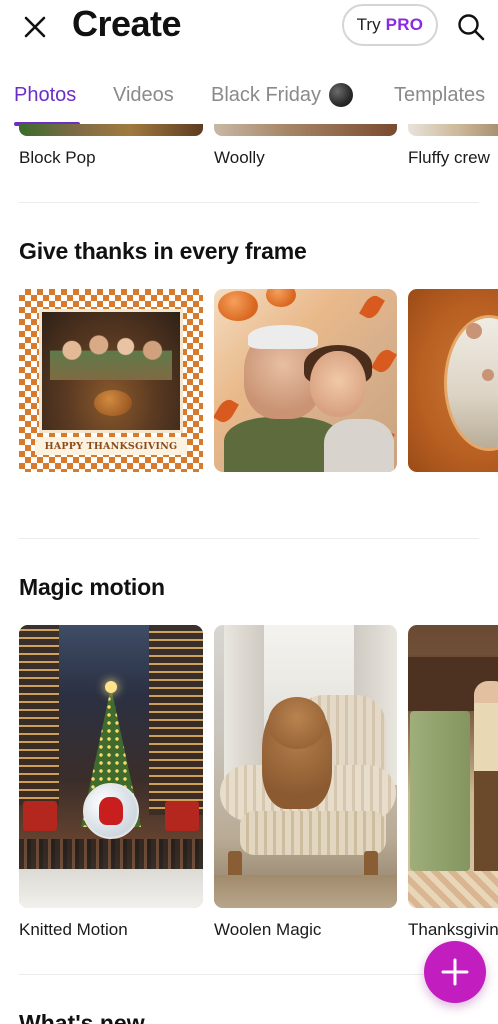  What do you see at coordinates (111, 446) in the screenshot?
I see `happy-thanksgiving-banner: HAPPY THANKSGIVING` at bounding box center [111, 446].